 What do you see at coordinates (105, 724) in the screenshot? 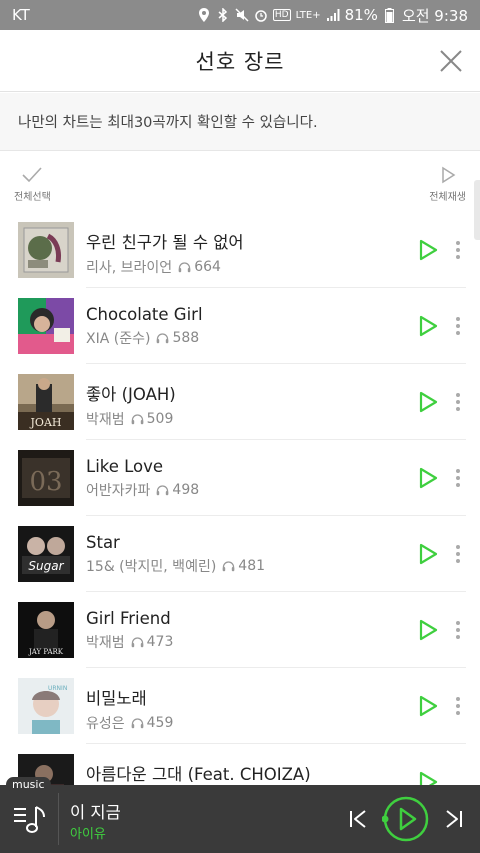
I see `song-artist: 유성은` at bounding box center [105, 724].